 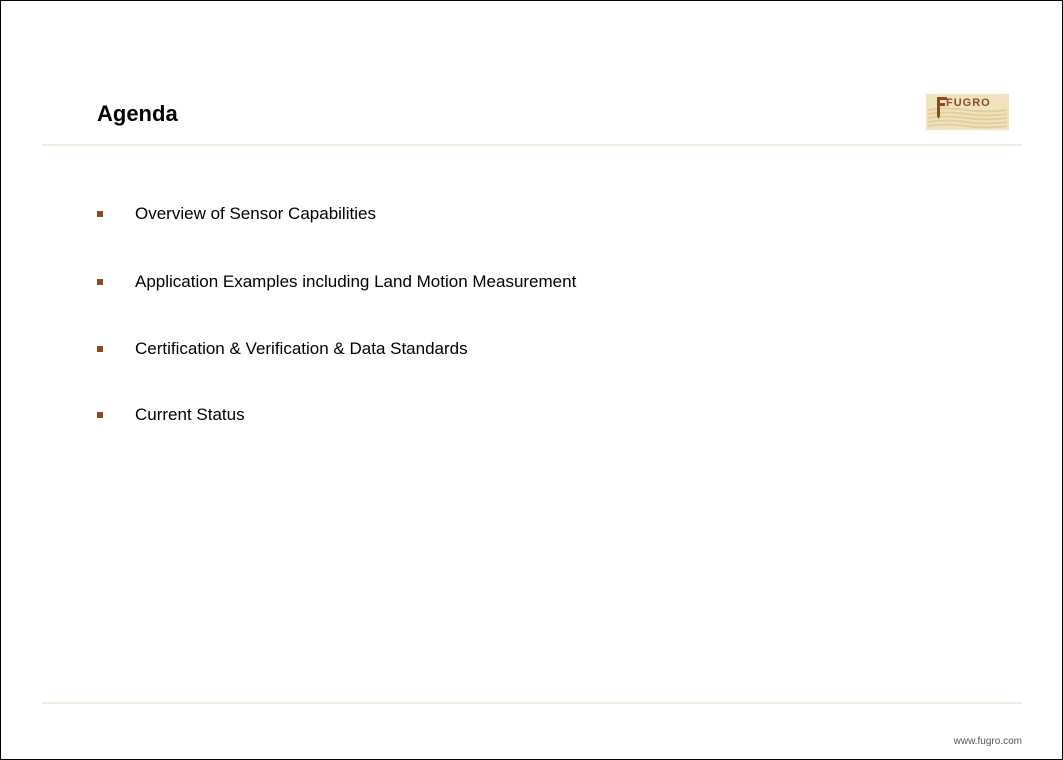 I want to click on footer-url: www.fugro.com, so click(x=987, y=741).